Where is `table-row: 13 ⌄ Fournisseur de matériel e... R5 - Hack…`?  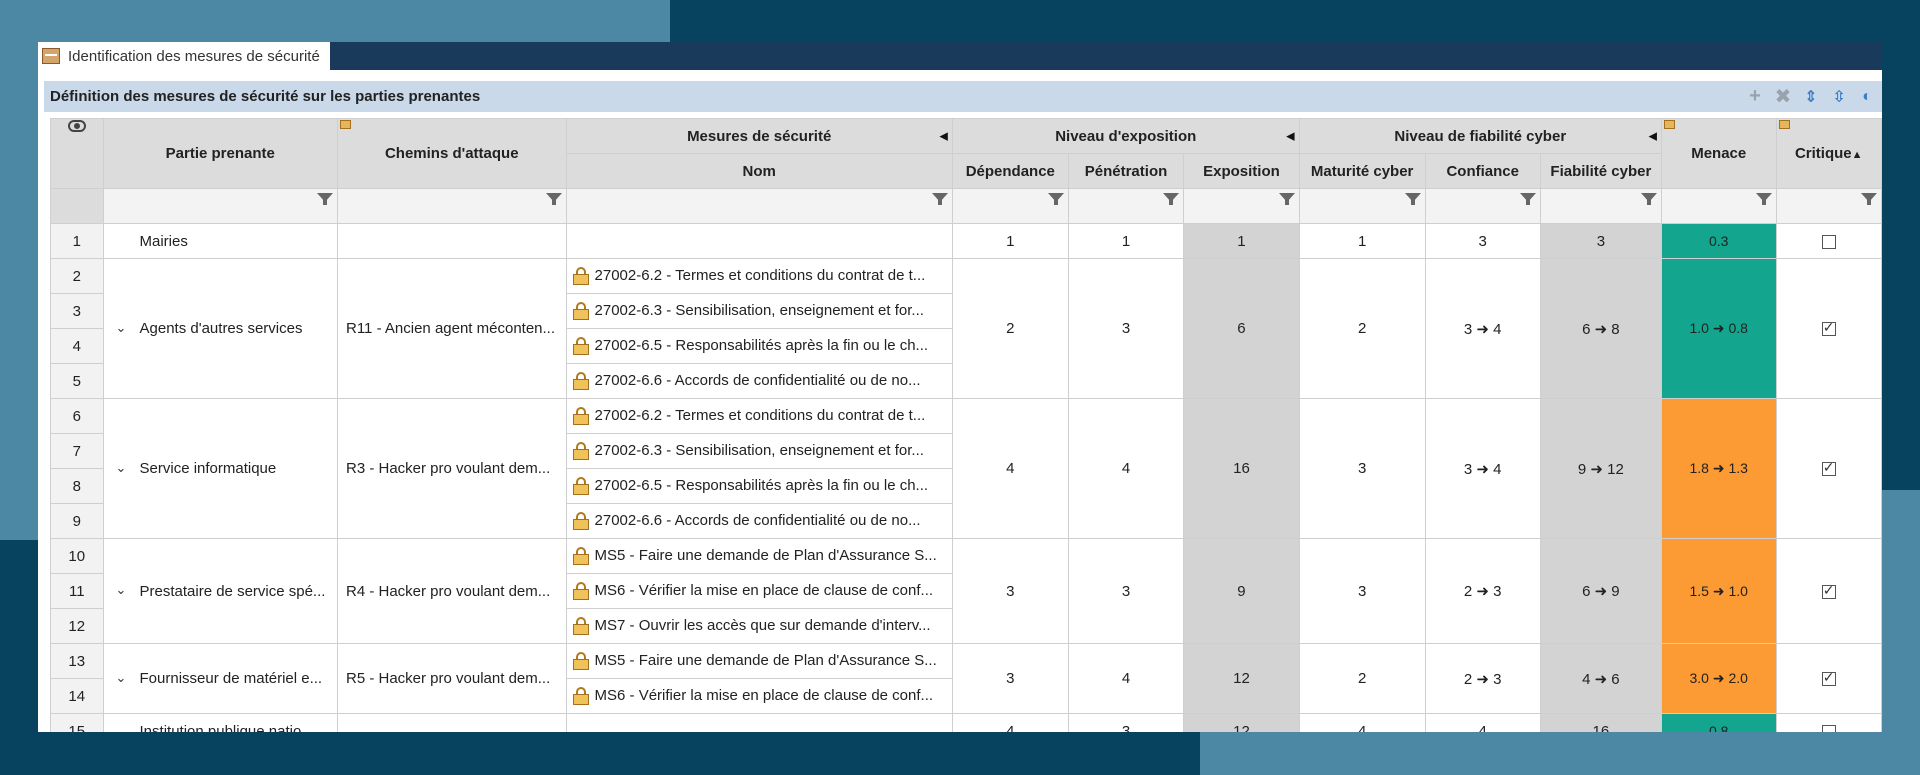 table-row: 13 ⌄ Fournisseur de matériel e... R5 - Hack… is located at coordinates (966, 678).